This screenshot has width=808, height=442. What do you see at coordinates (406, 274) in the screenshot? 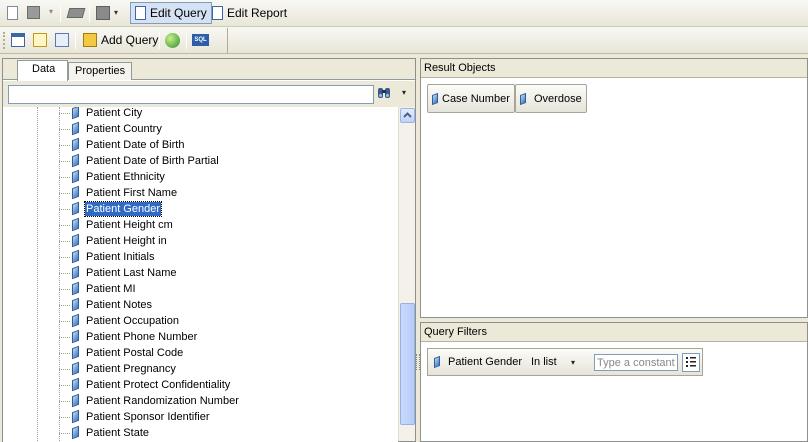
I see `vertical-scrollbar` at bounding box center [406, 274].